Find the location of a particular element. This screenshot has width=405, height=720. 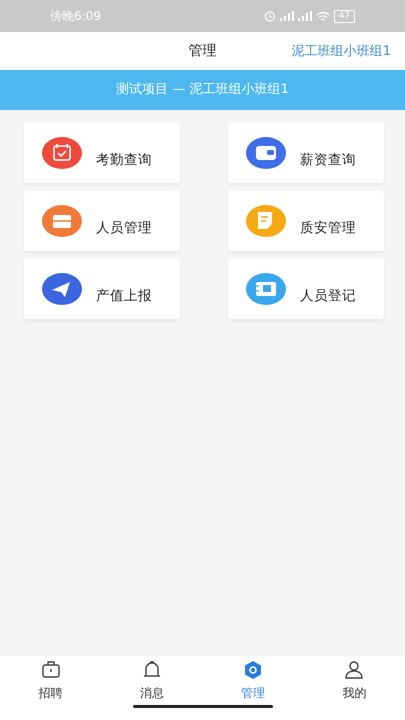

project-banner-text: 测试项目 — 泥工班组小班组1 is located at coordinates (202, 90).